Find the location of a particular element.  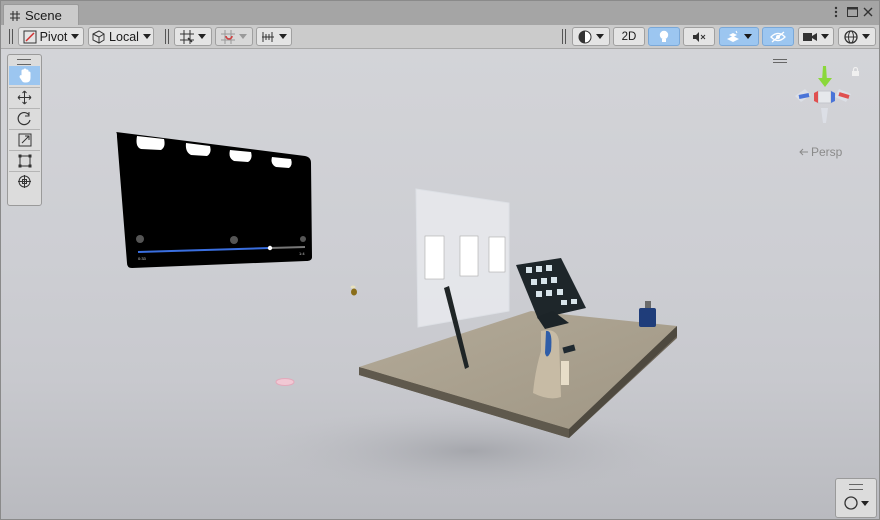

lighting-icon is located at coordinates (664, 36).